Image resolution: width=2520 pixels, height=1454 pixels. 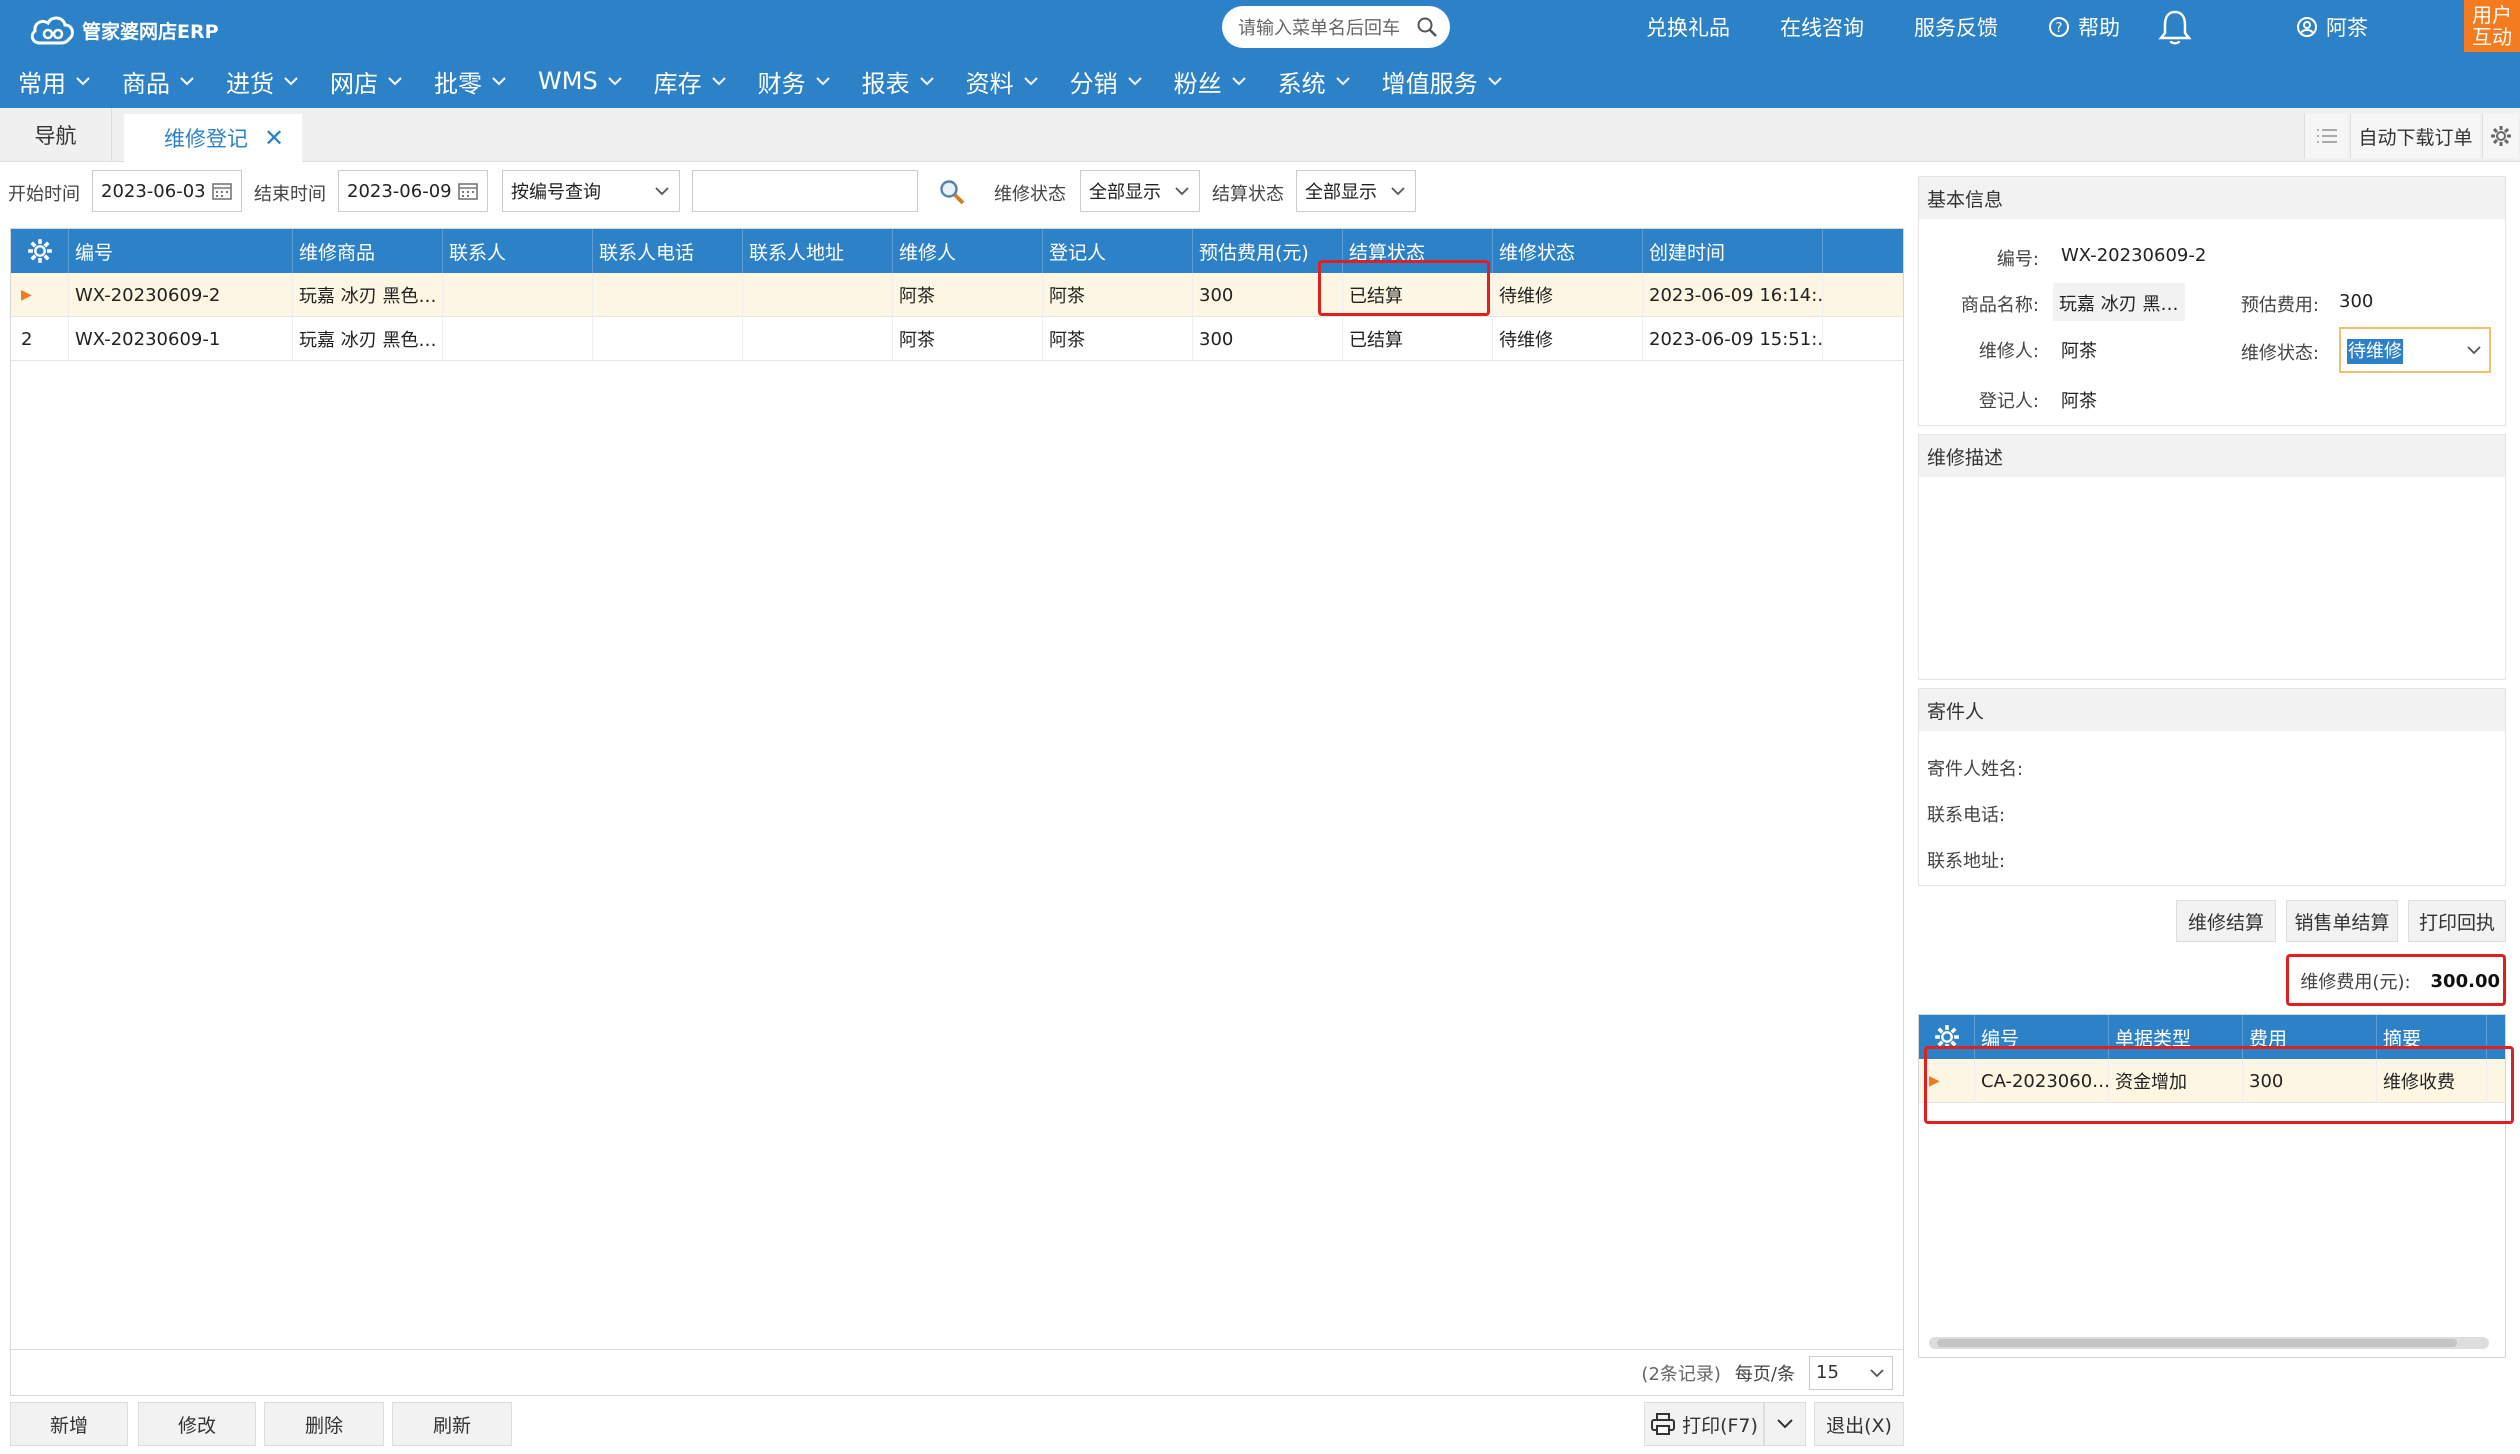 What do you see at coordinates (1999, 305) in the screenshot?
I see `product-name-label: 商品名称:` at bounding box center [1999, 305].